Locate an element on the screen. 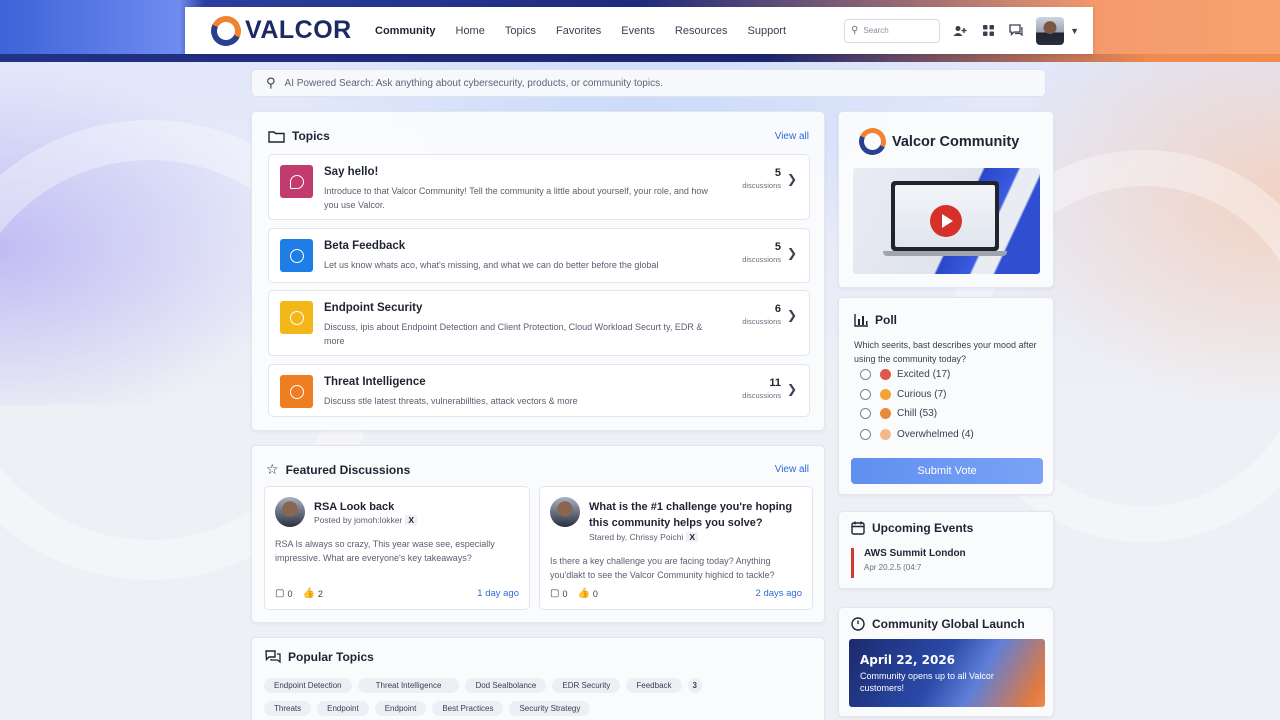 Image resolution: width=1280 pixels, height=720 pixels. poll-option-count: (4) is located at coordinates (967, 434).